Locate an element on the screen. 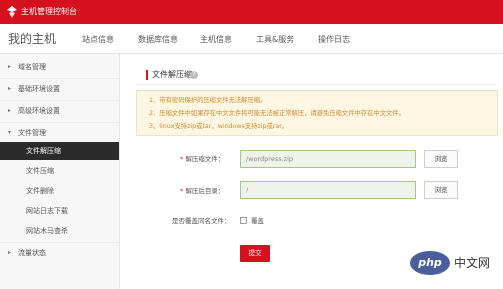 This screenshot has width=503, height=289. overwrite-option-label: 覆盖 is located at coordinates (257, 221).